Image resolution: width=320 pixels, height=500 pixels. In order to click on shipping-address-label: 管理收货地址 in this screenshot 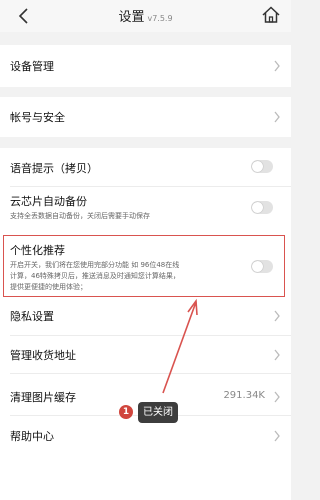, I will do `click(43, 355)`.